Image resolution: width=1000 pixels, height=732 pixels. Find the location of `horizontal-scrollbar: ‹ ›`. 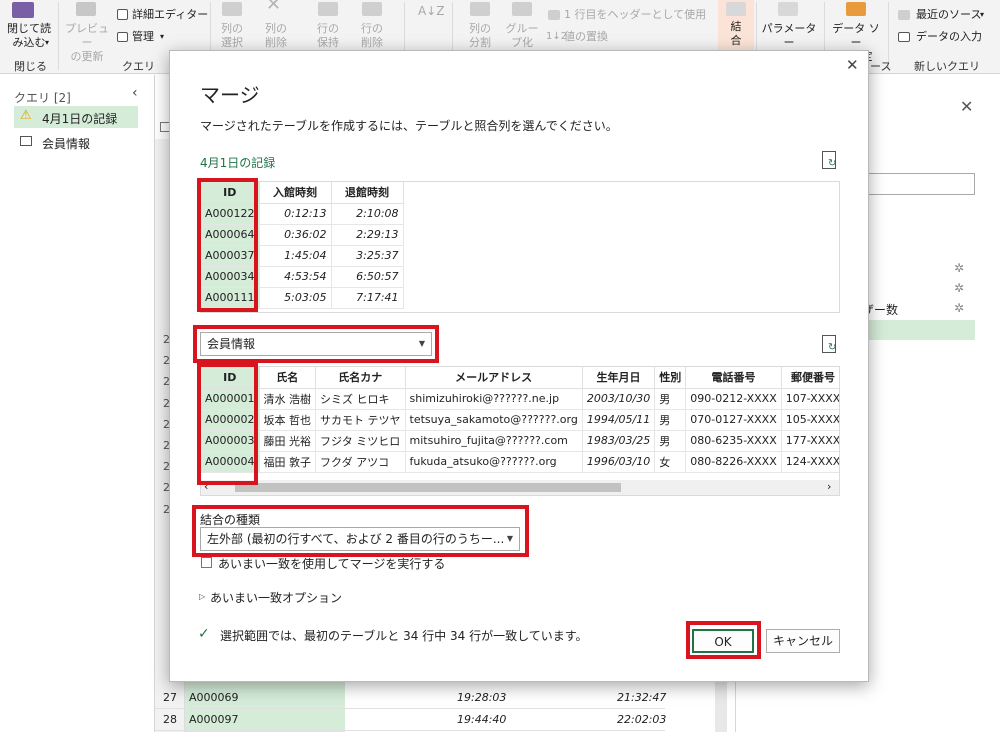

horizontal-scrollbar: ‹ › is located at coordinates (520, 487).